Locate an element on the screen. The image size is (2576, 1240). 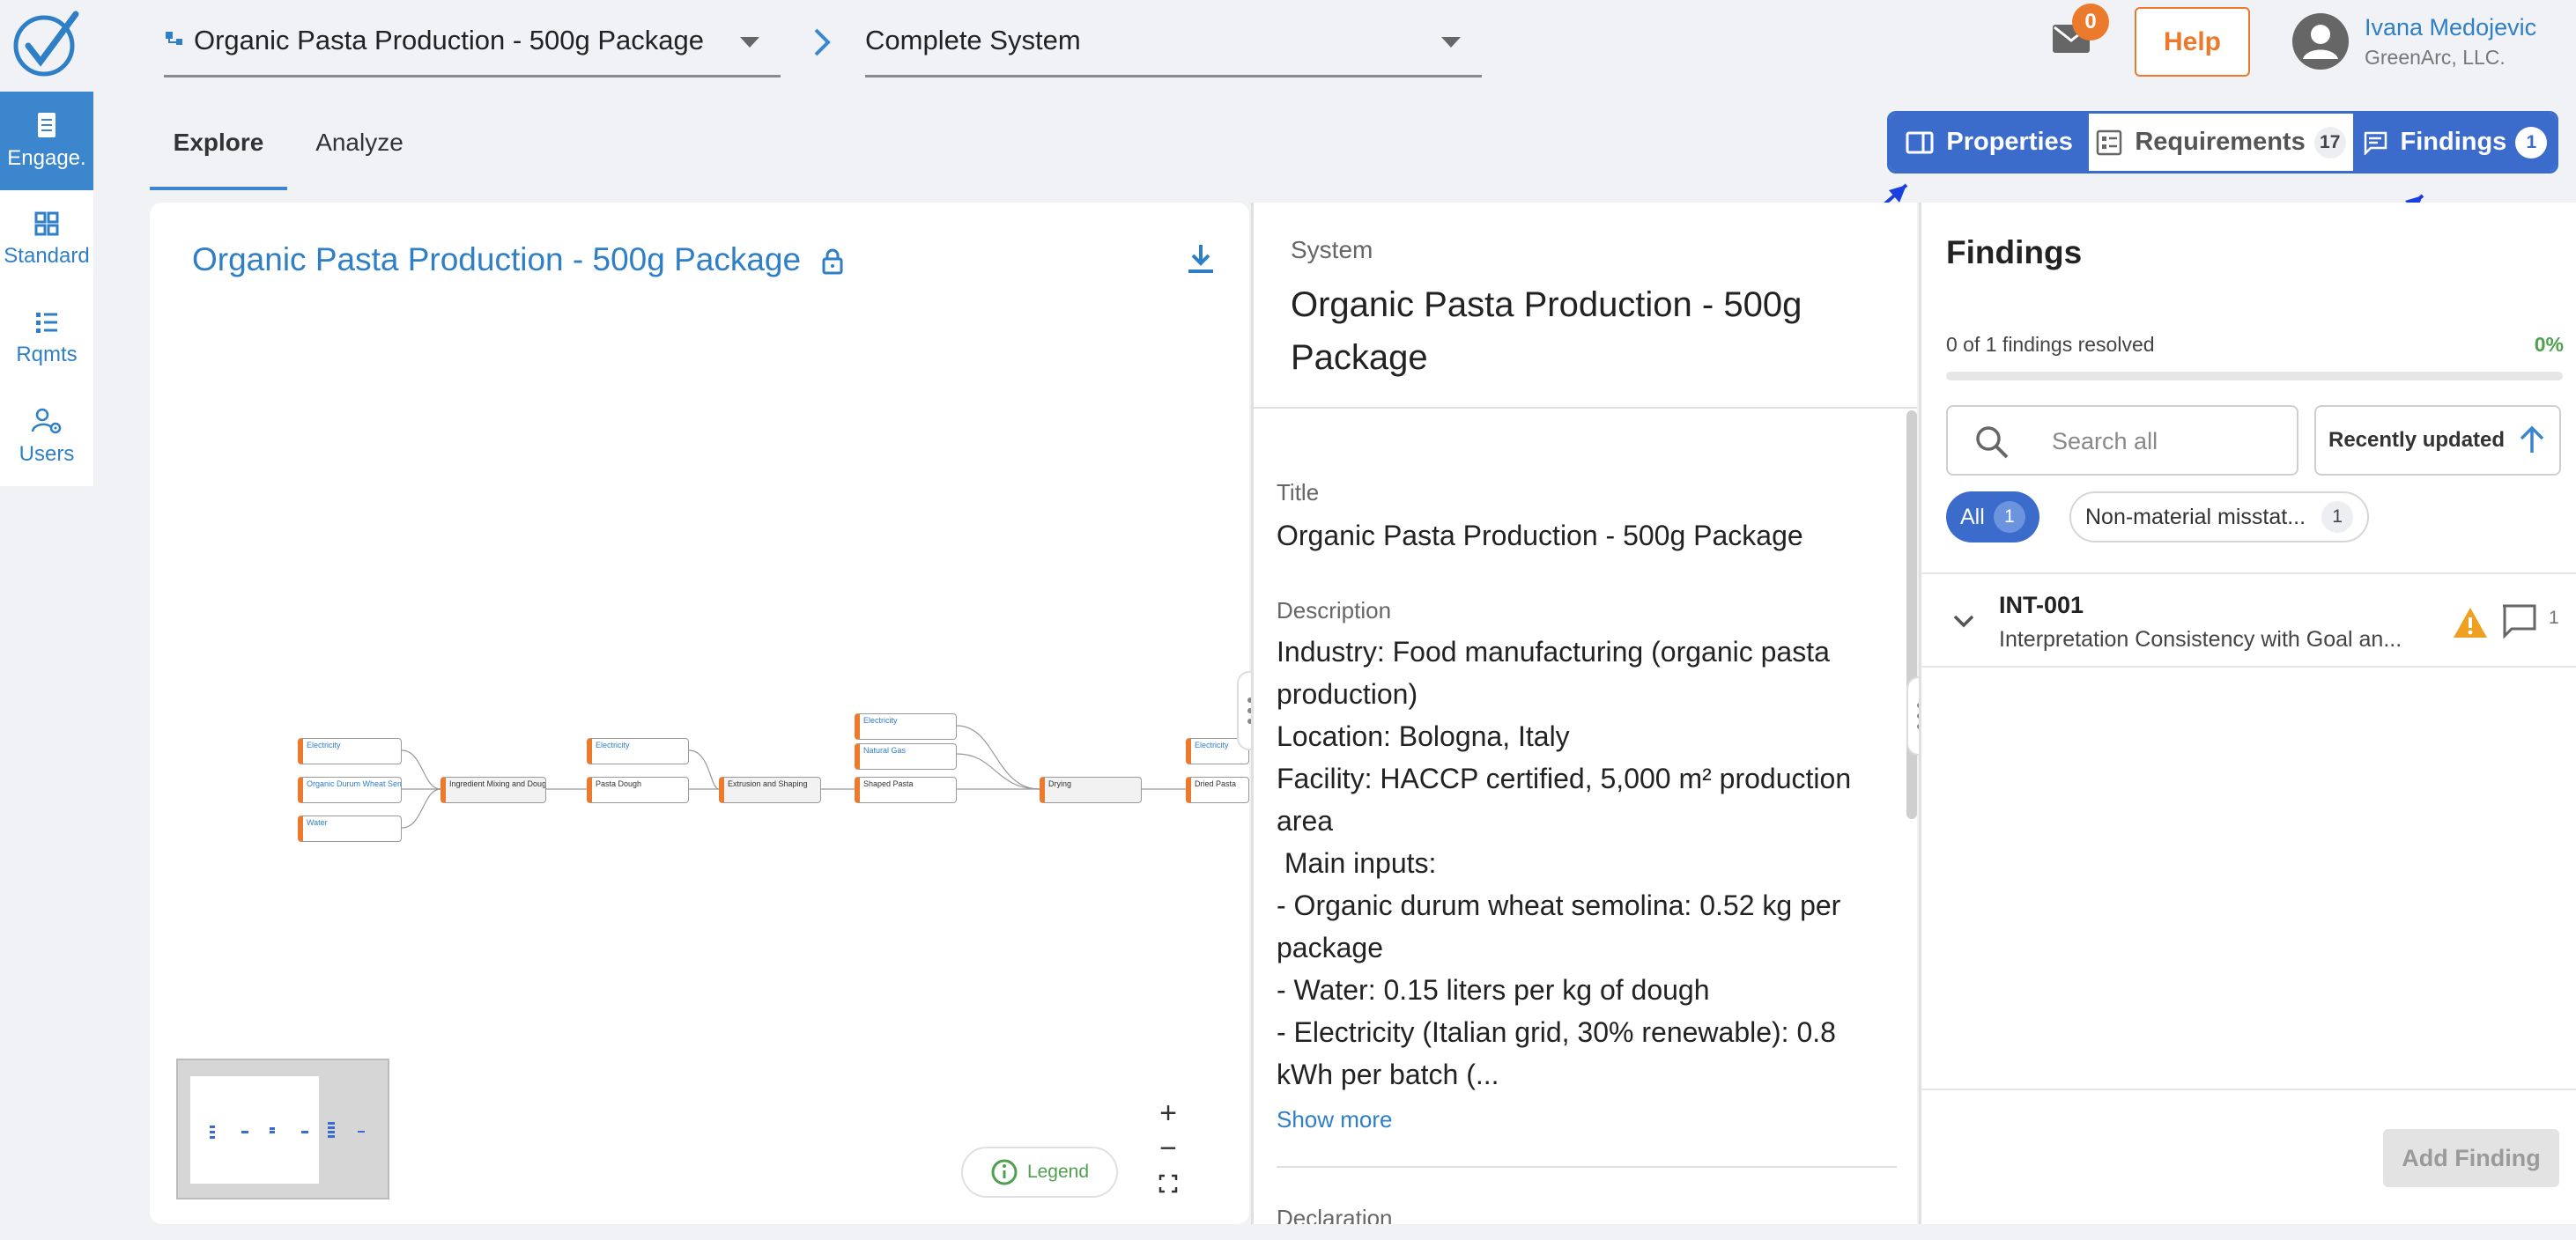
findings-title: Findings is located at coordinates (2014, 252).